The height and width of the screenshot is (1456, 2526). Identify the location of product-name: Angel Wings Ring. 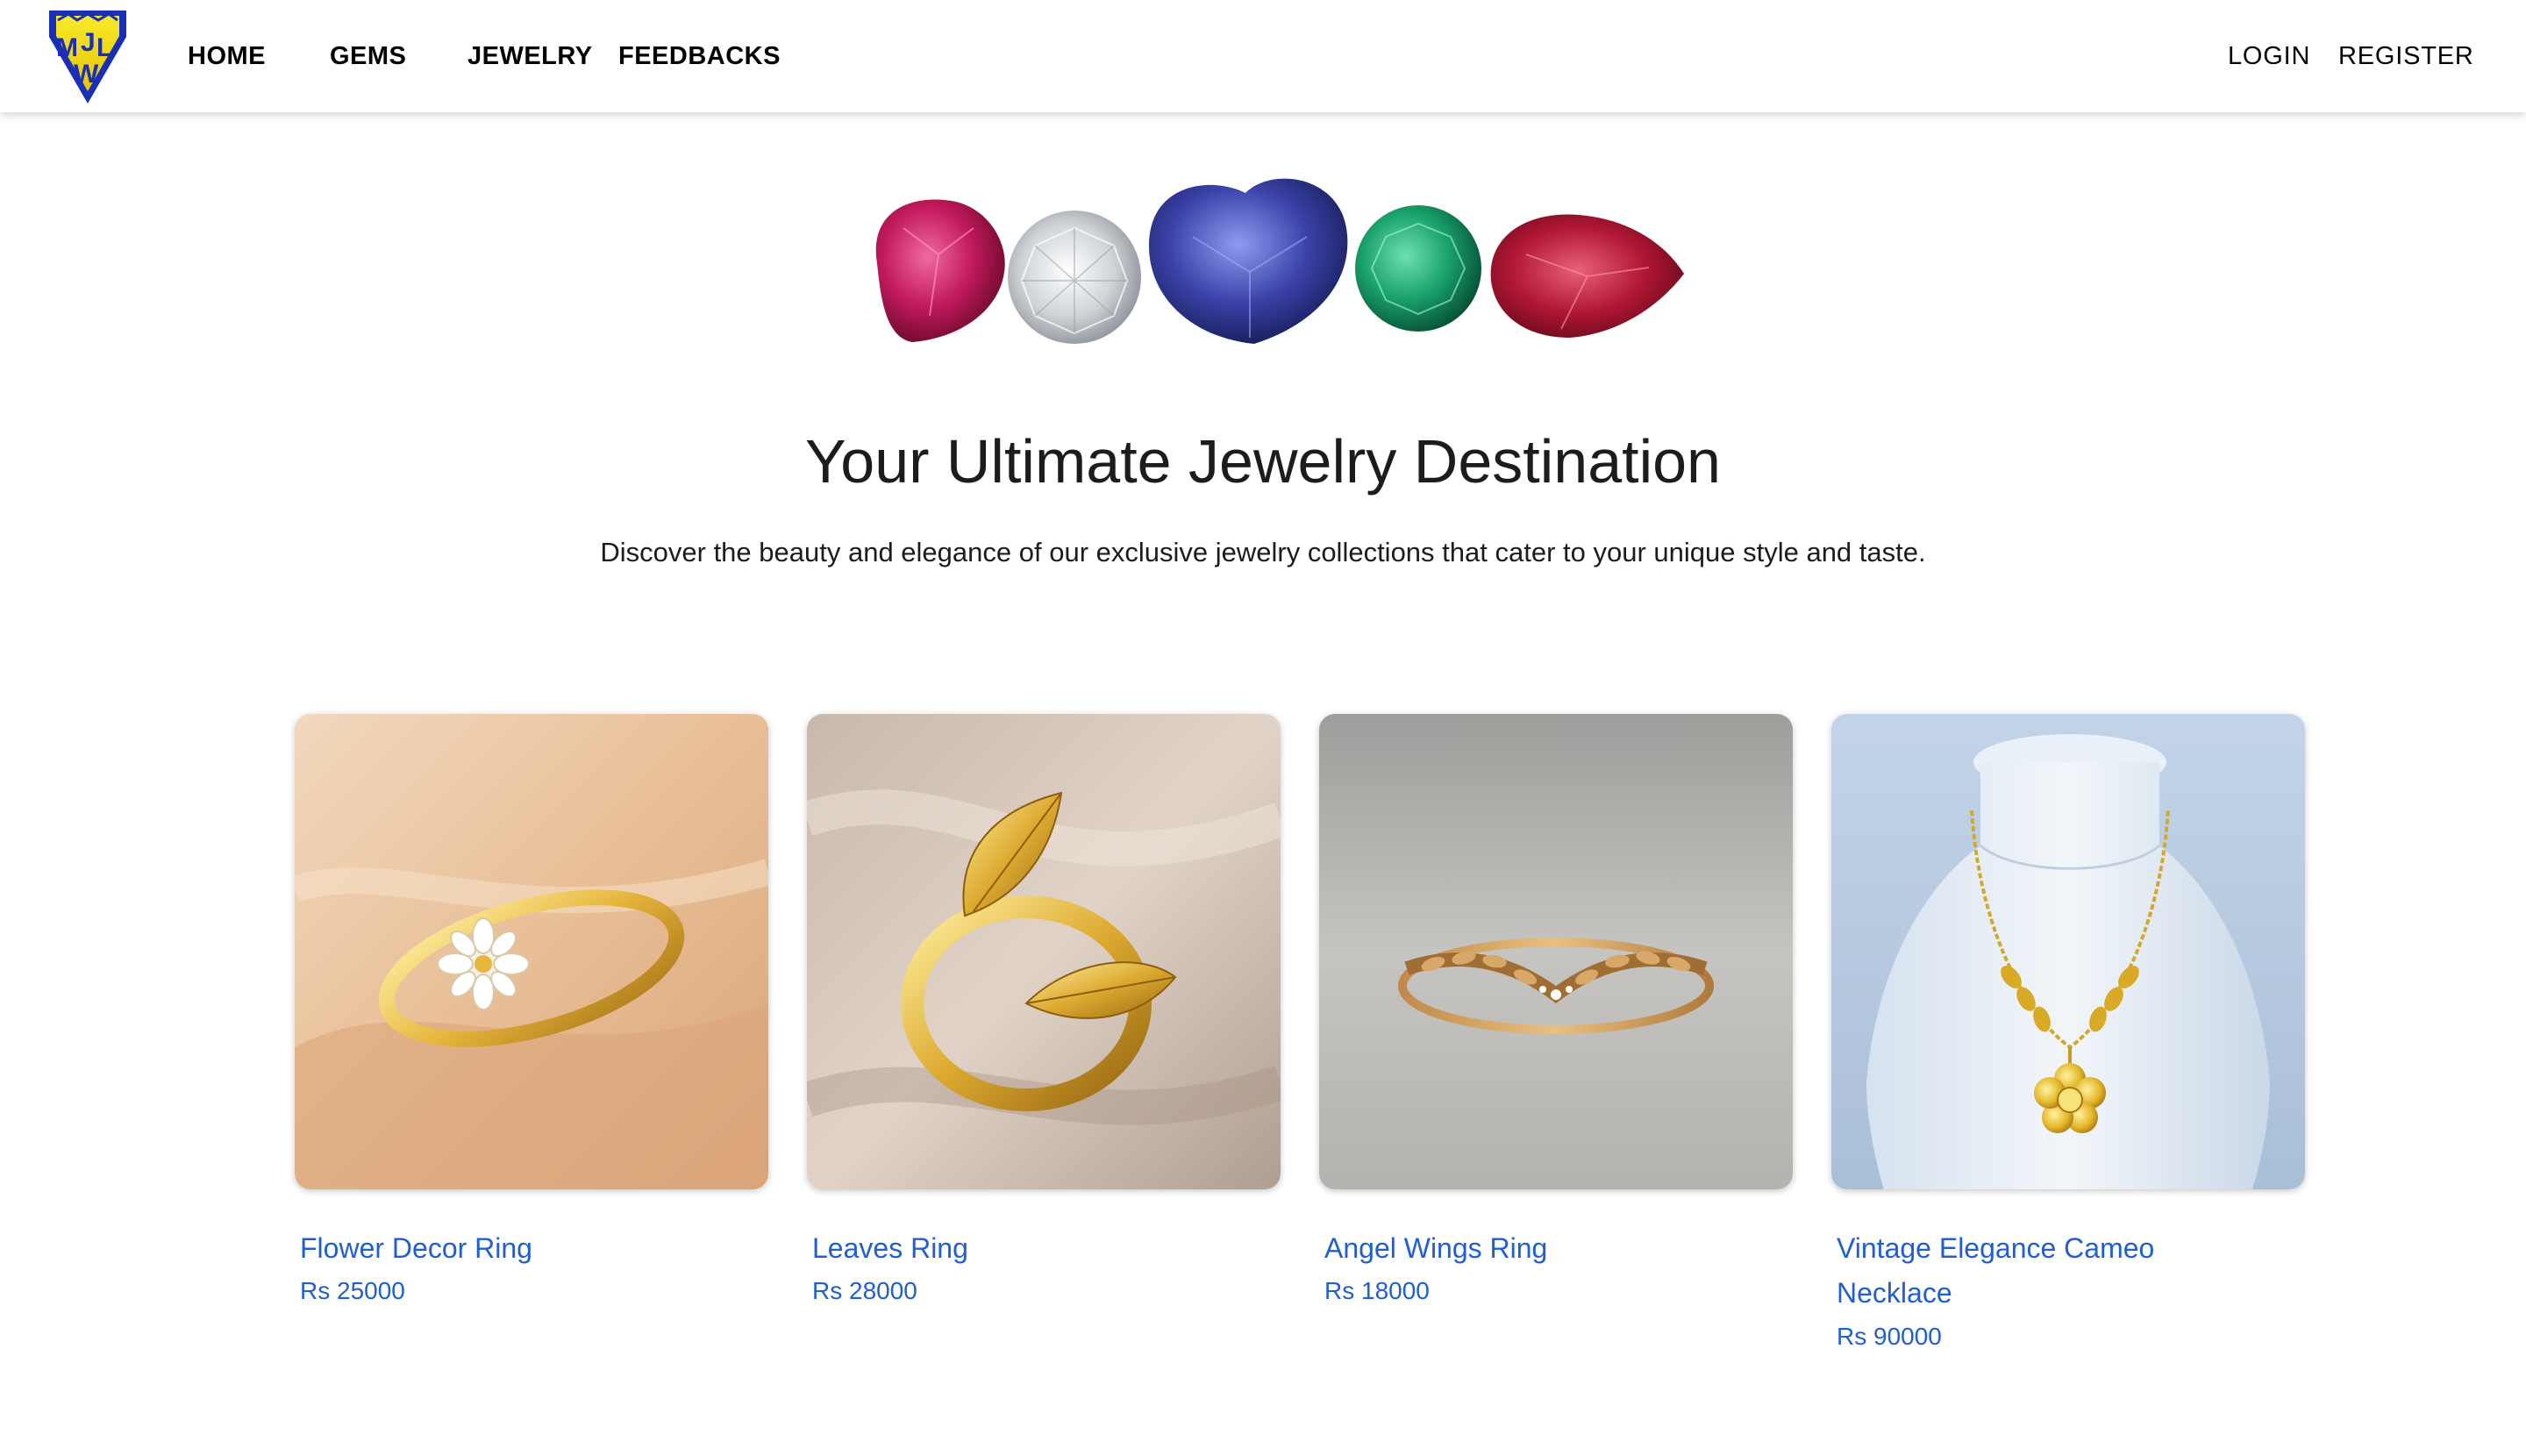
(1510, 1248).